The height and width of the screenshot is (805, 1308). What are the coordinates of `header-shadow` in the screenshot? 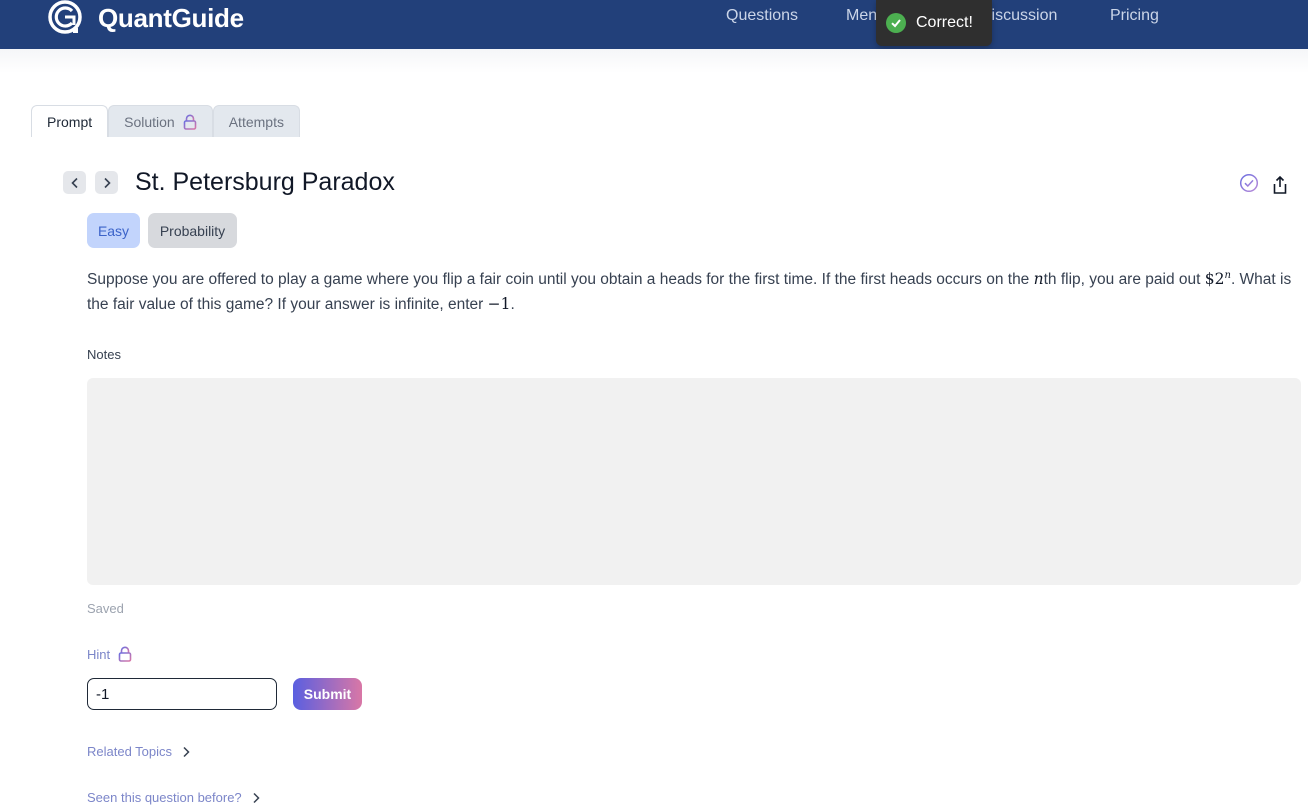 It's located at (654, 61).